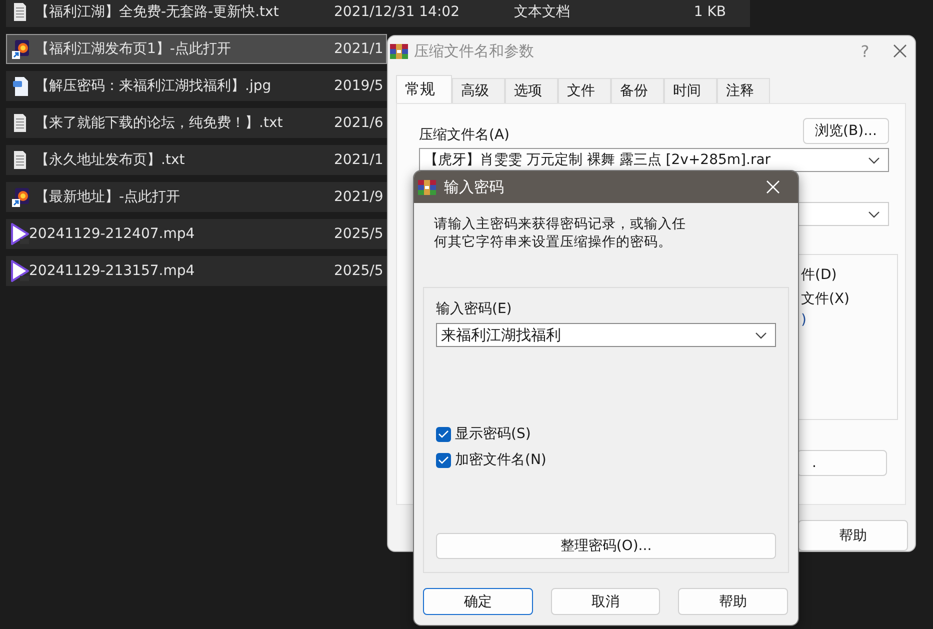  What do you see at coordinates (500, 460) in the screenshot?
I see `checkbox-label: 加密文件名(N)` at bounding box center [500, 460].